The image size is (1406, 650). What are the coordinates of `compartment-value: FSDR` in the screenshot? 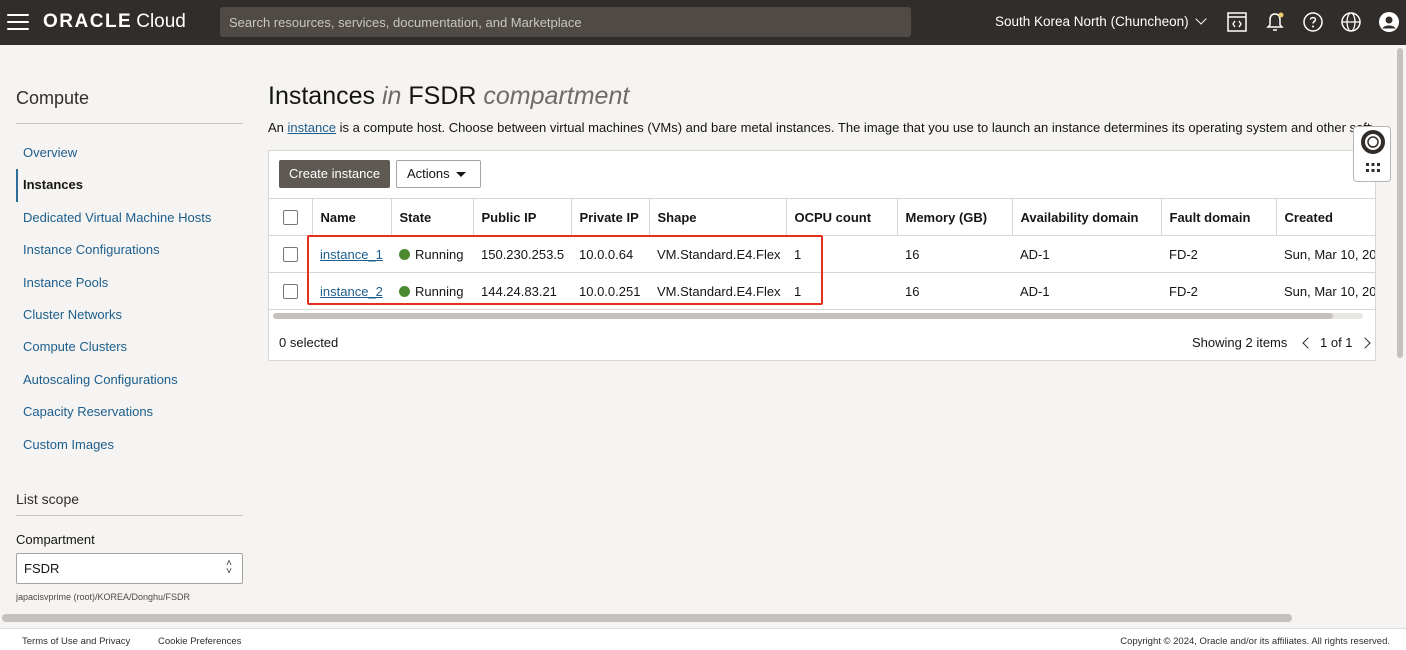 It's located at (42, 568).